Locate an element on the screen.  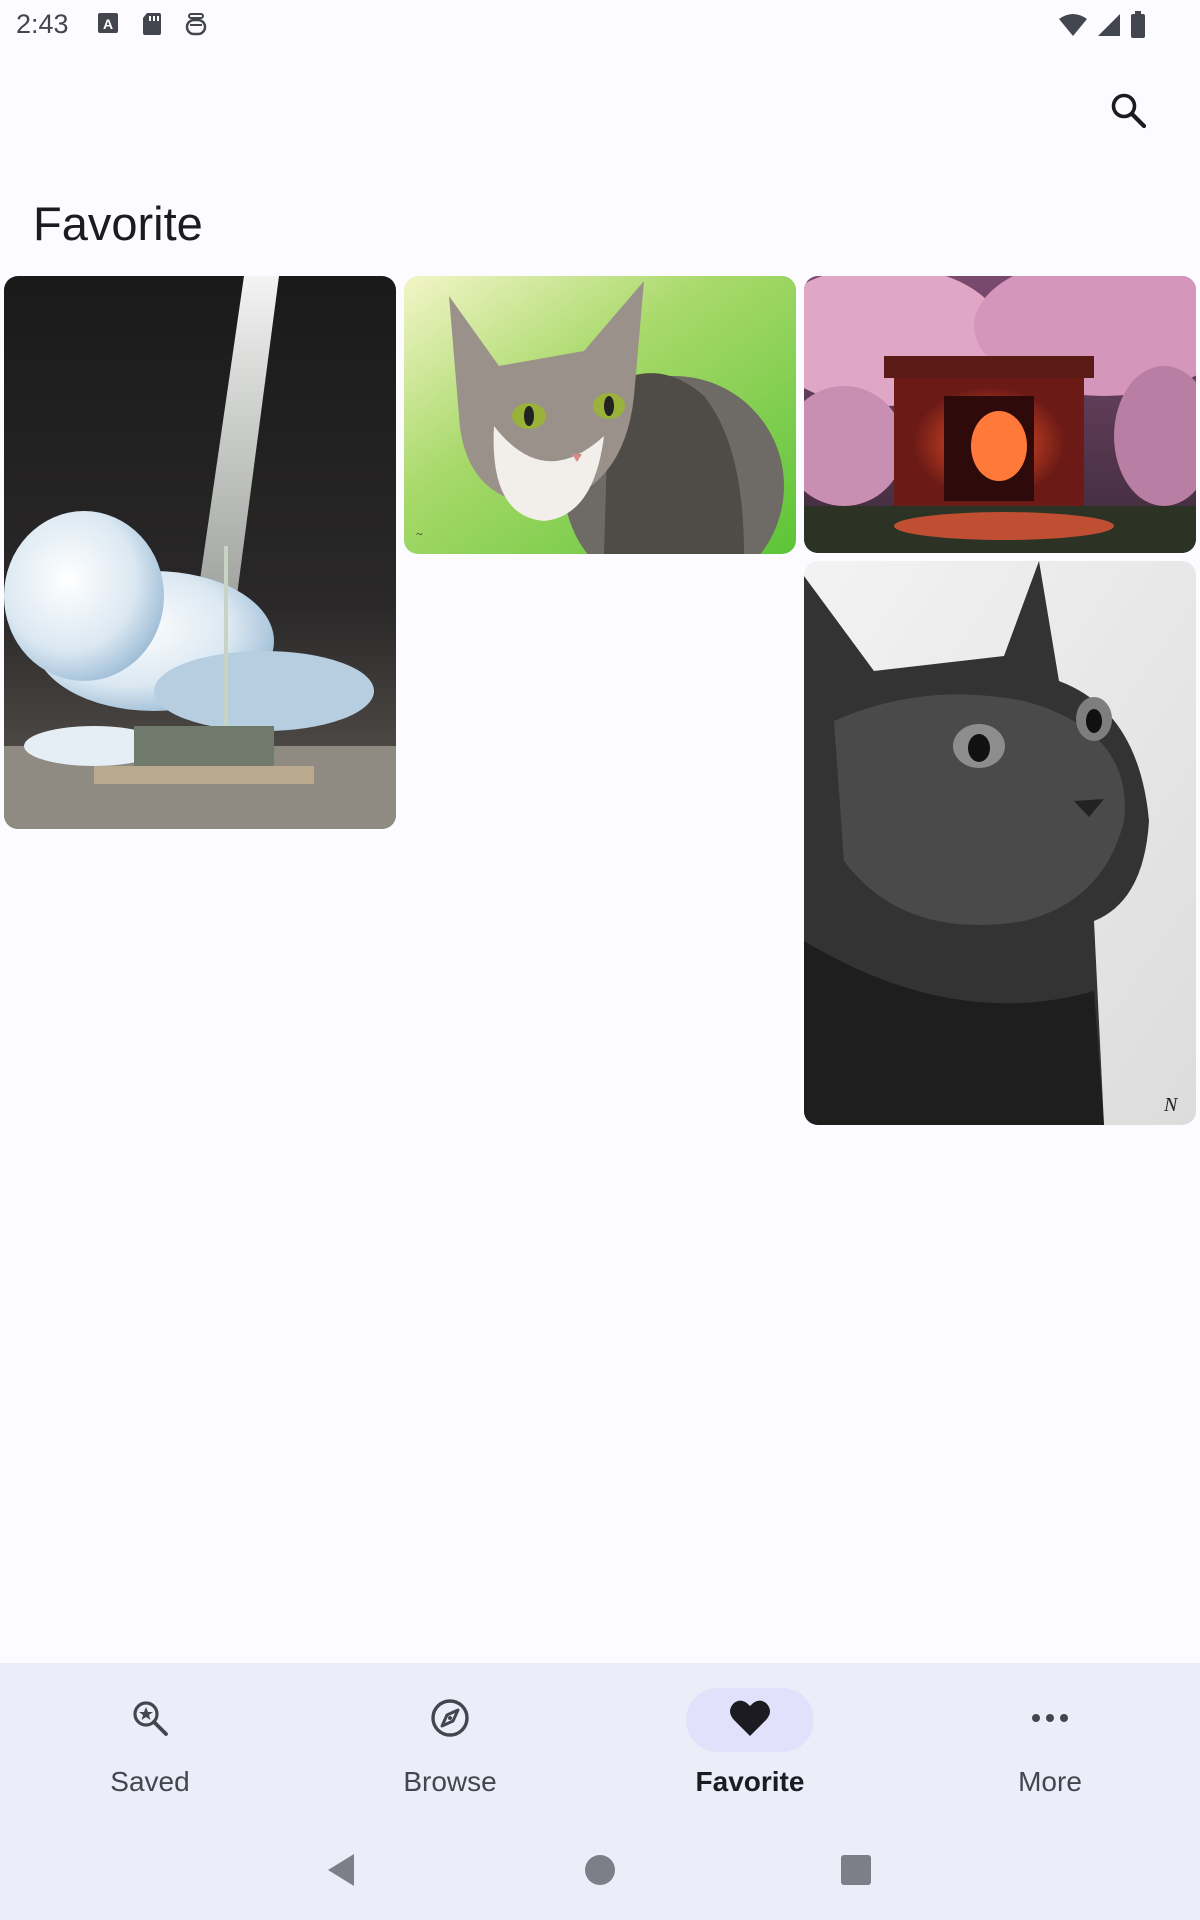
back-icon is located at coordinates (342, 1872).